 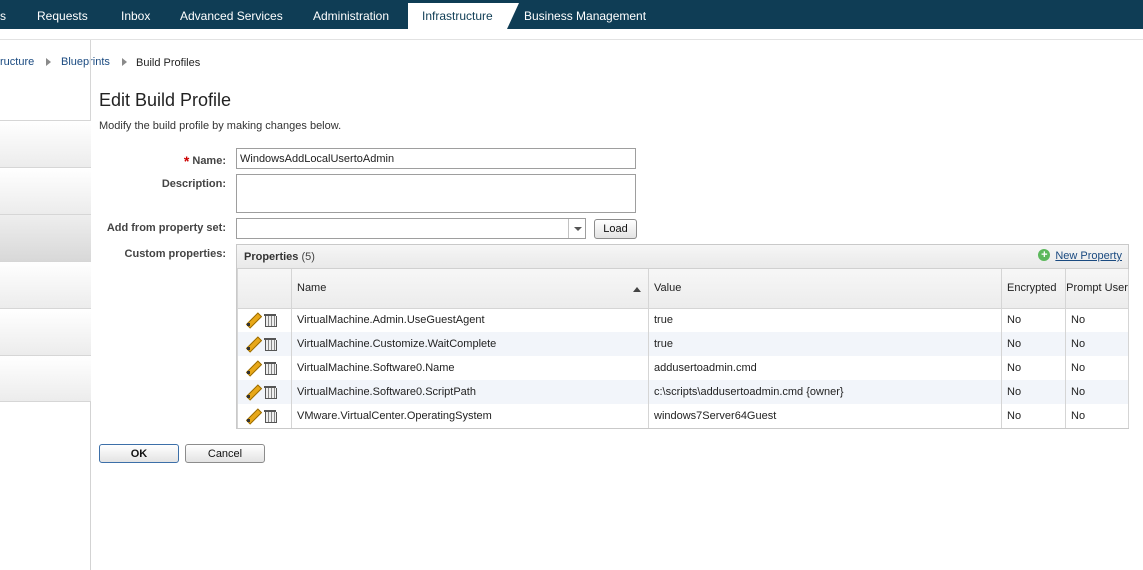 I want to click on sort-ascending-icon, so click(x=637, y=289).